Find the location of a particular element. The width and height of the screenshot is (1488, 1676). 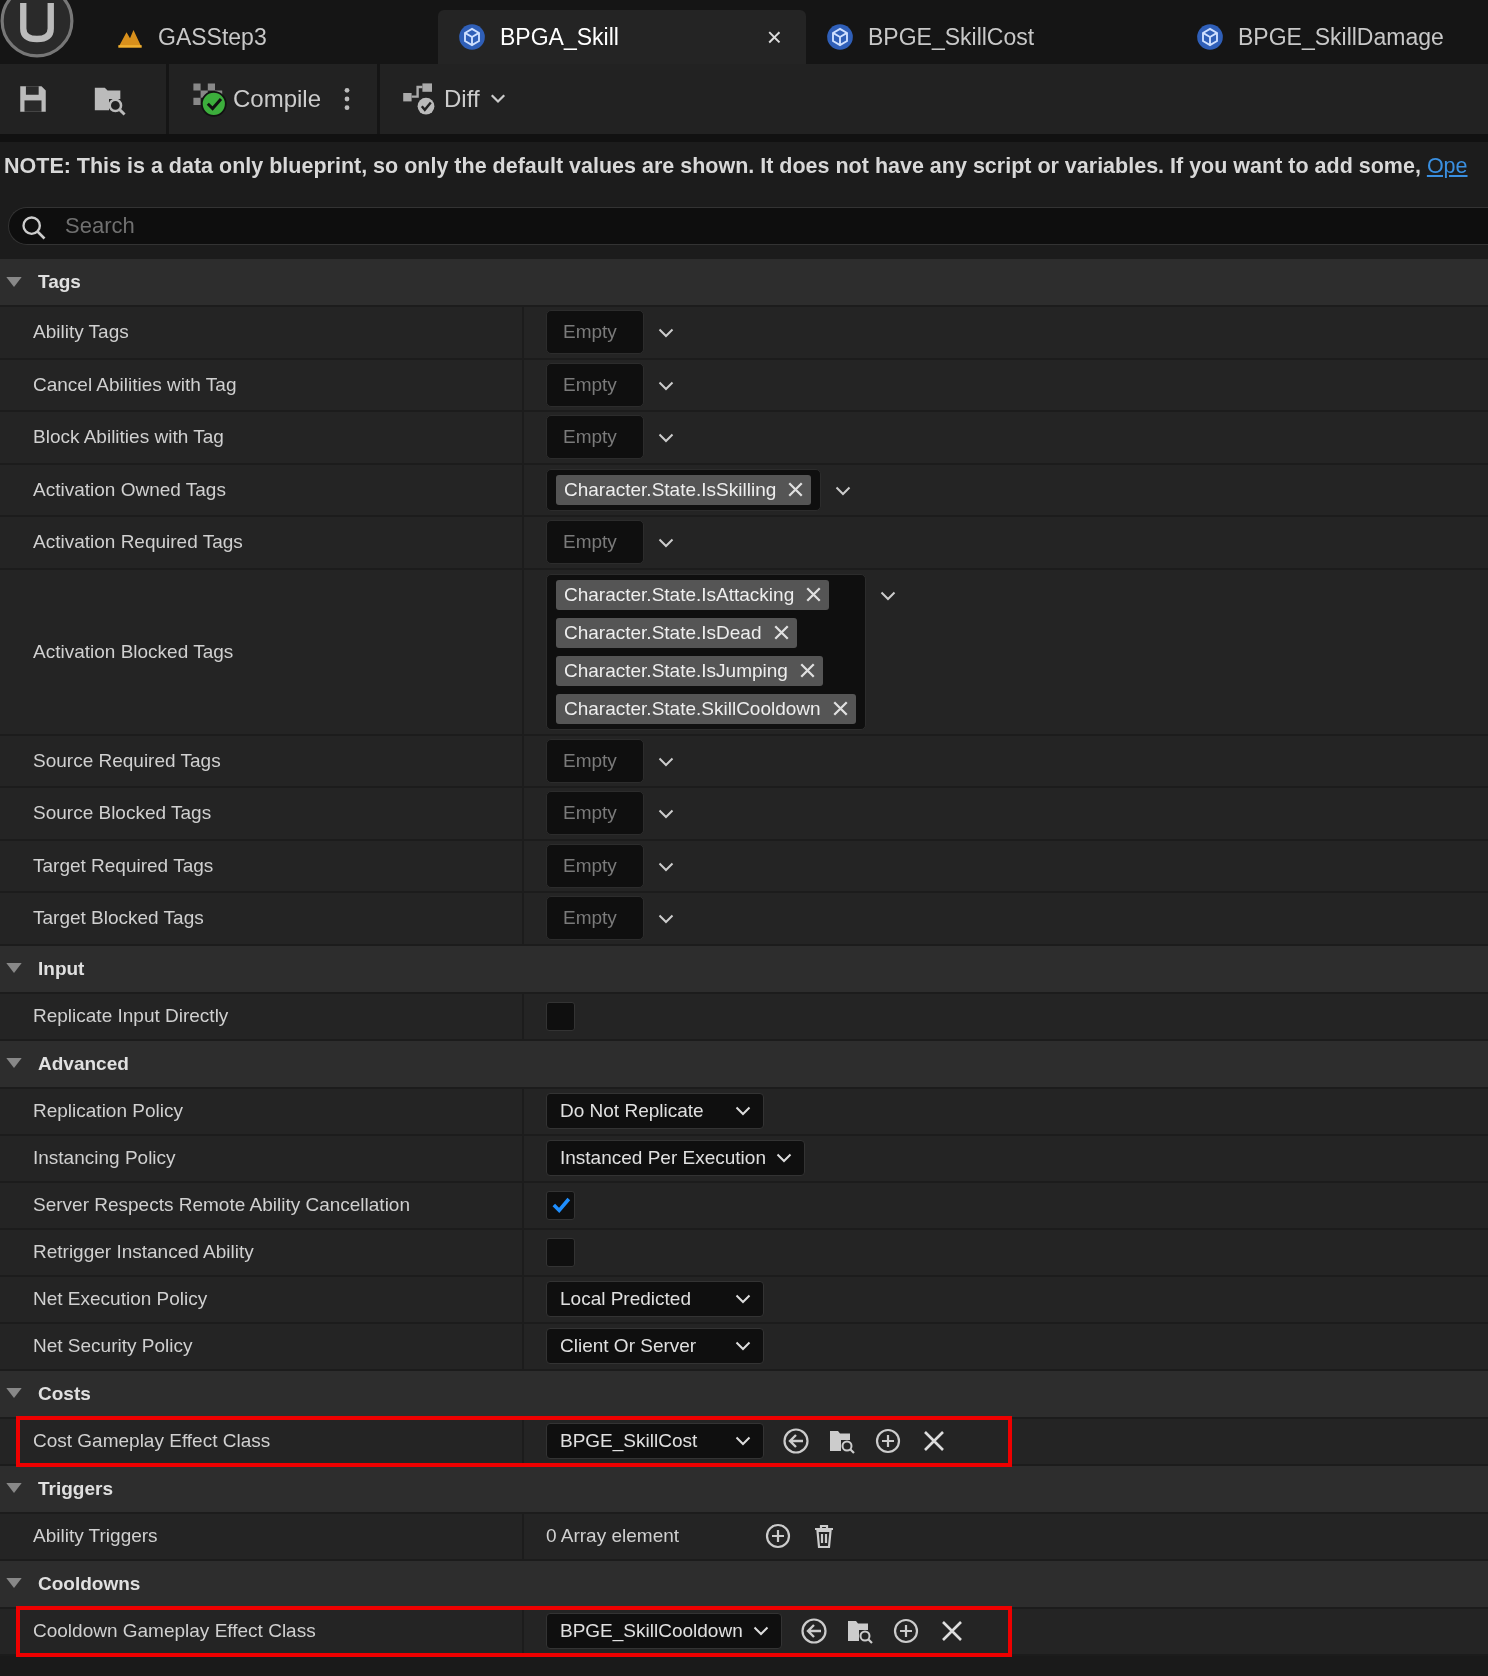

property-label: Ability Triggers is located at coordinates (95, 1536).